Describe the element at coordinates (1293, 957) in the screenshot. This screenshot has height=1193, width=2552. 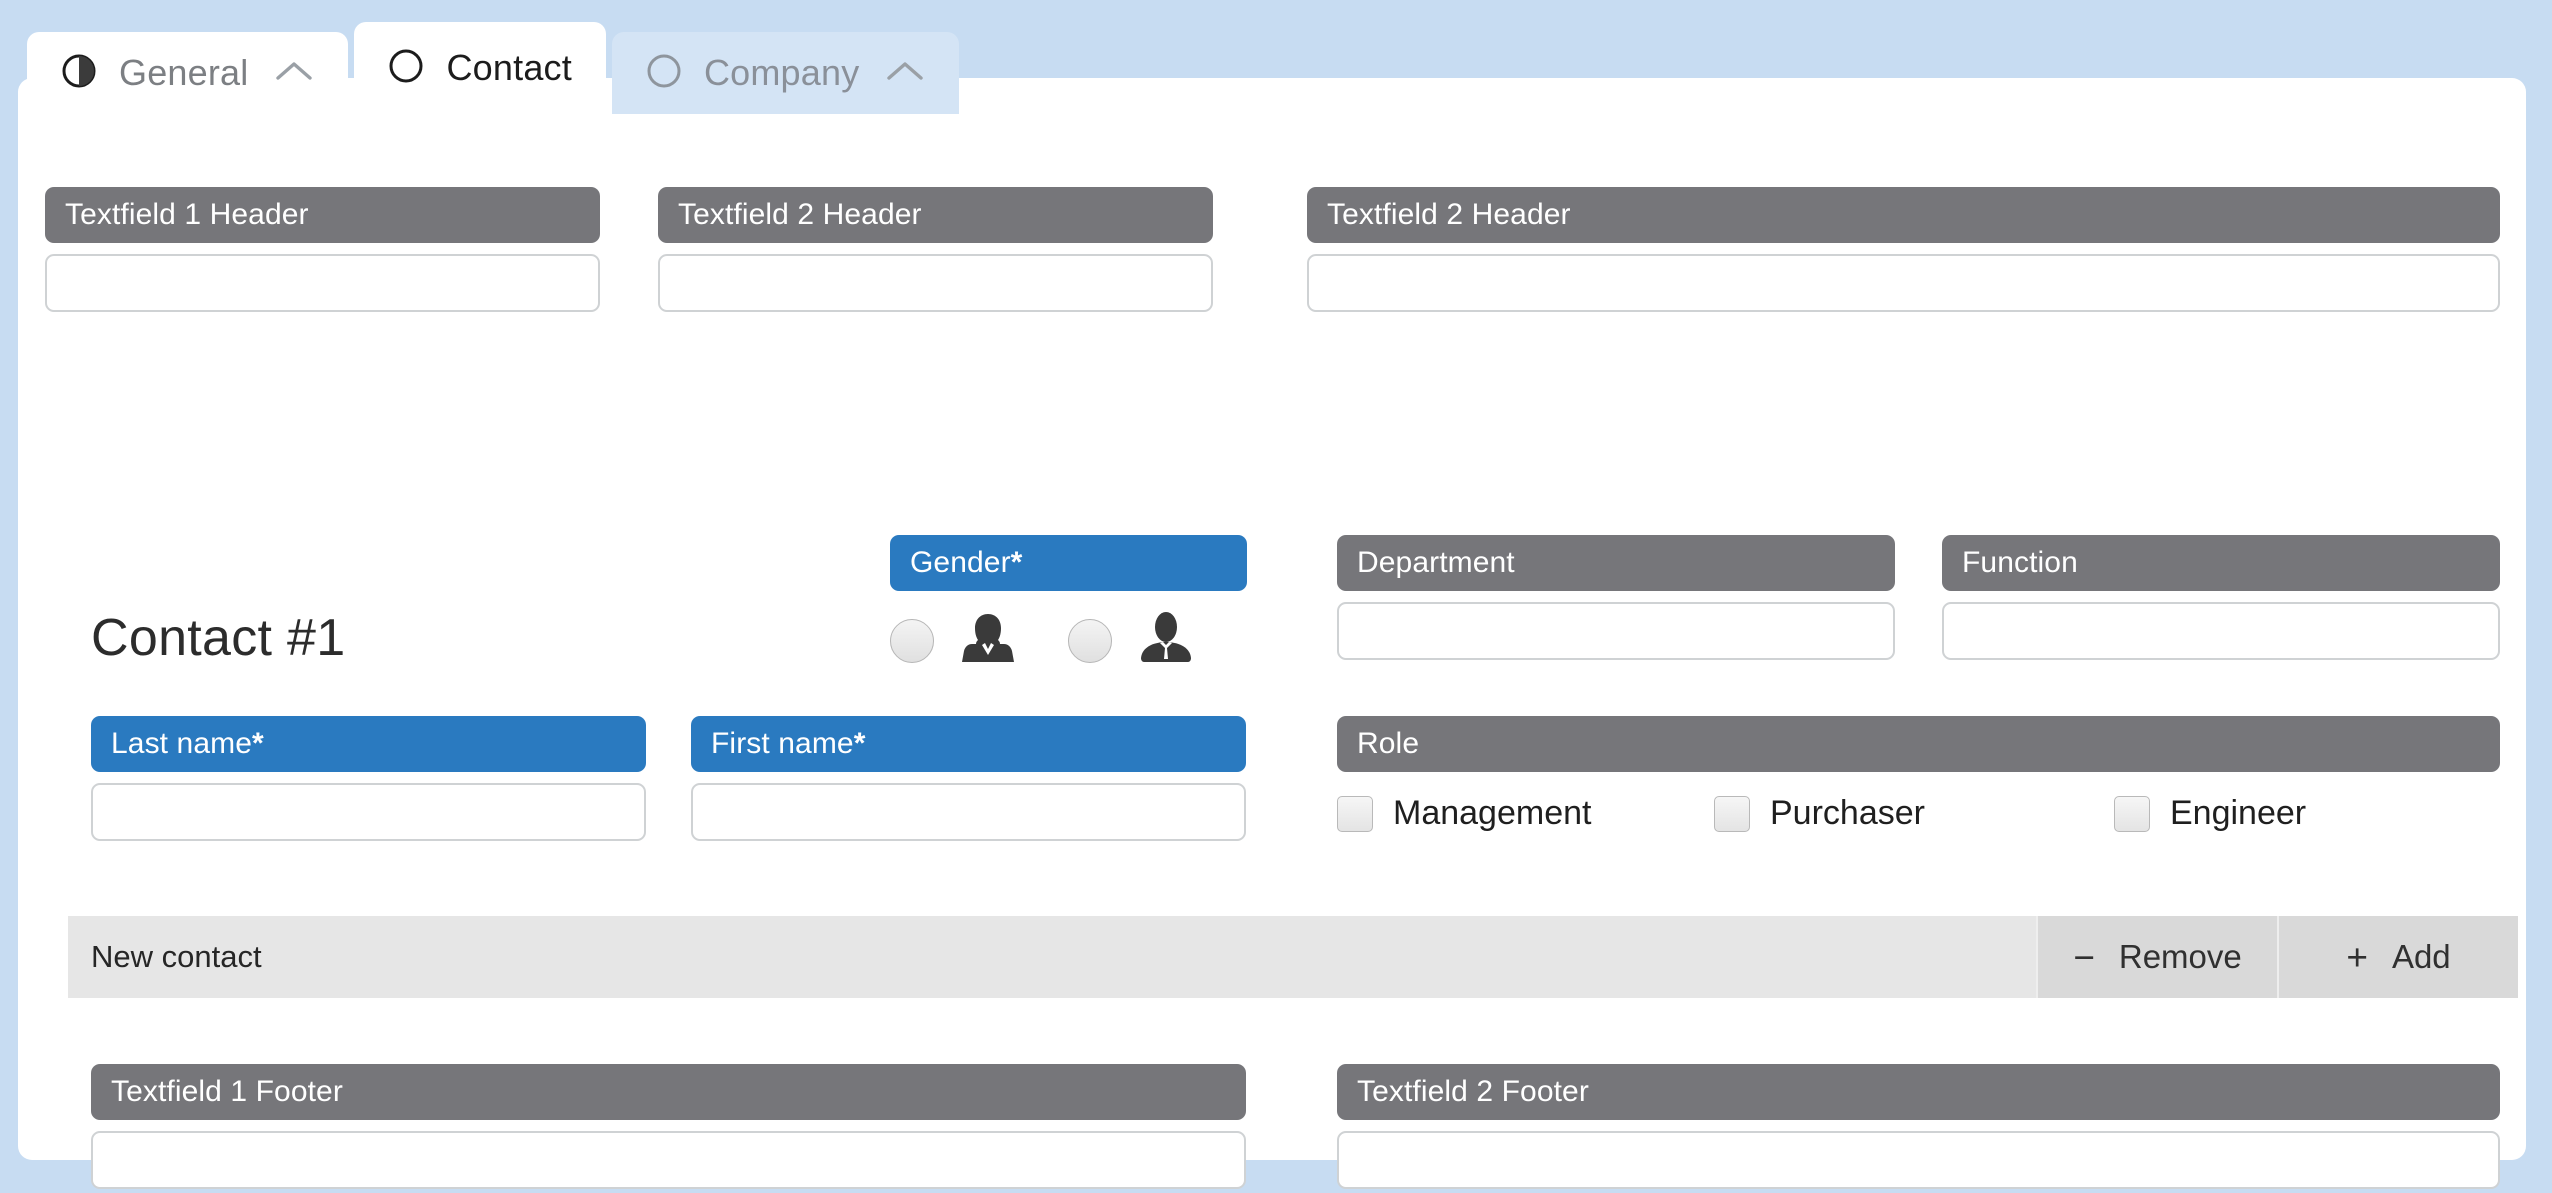
I see `new-contact-bar: New contact − Remove + Add` at that location.